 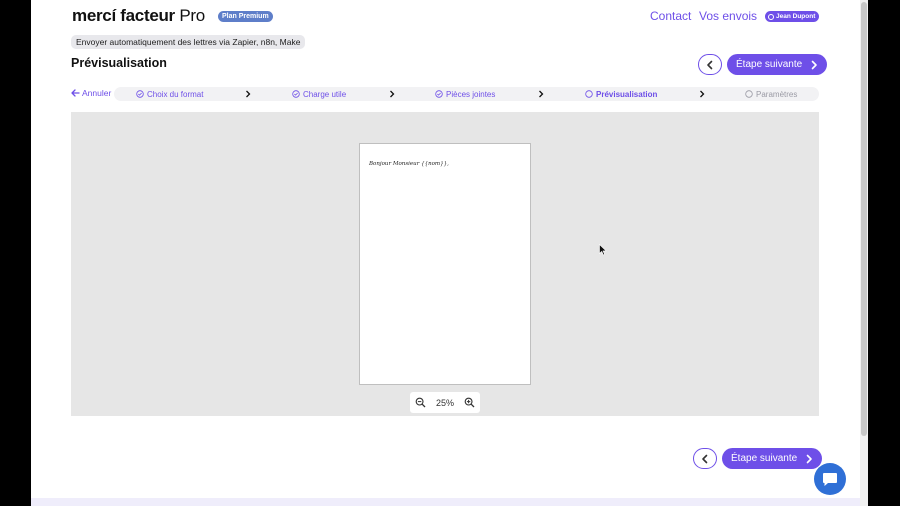 I want to click on zoom-in-icon, so click(x=469, y=402).